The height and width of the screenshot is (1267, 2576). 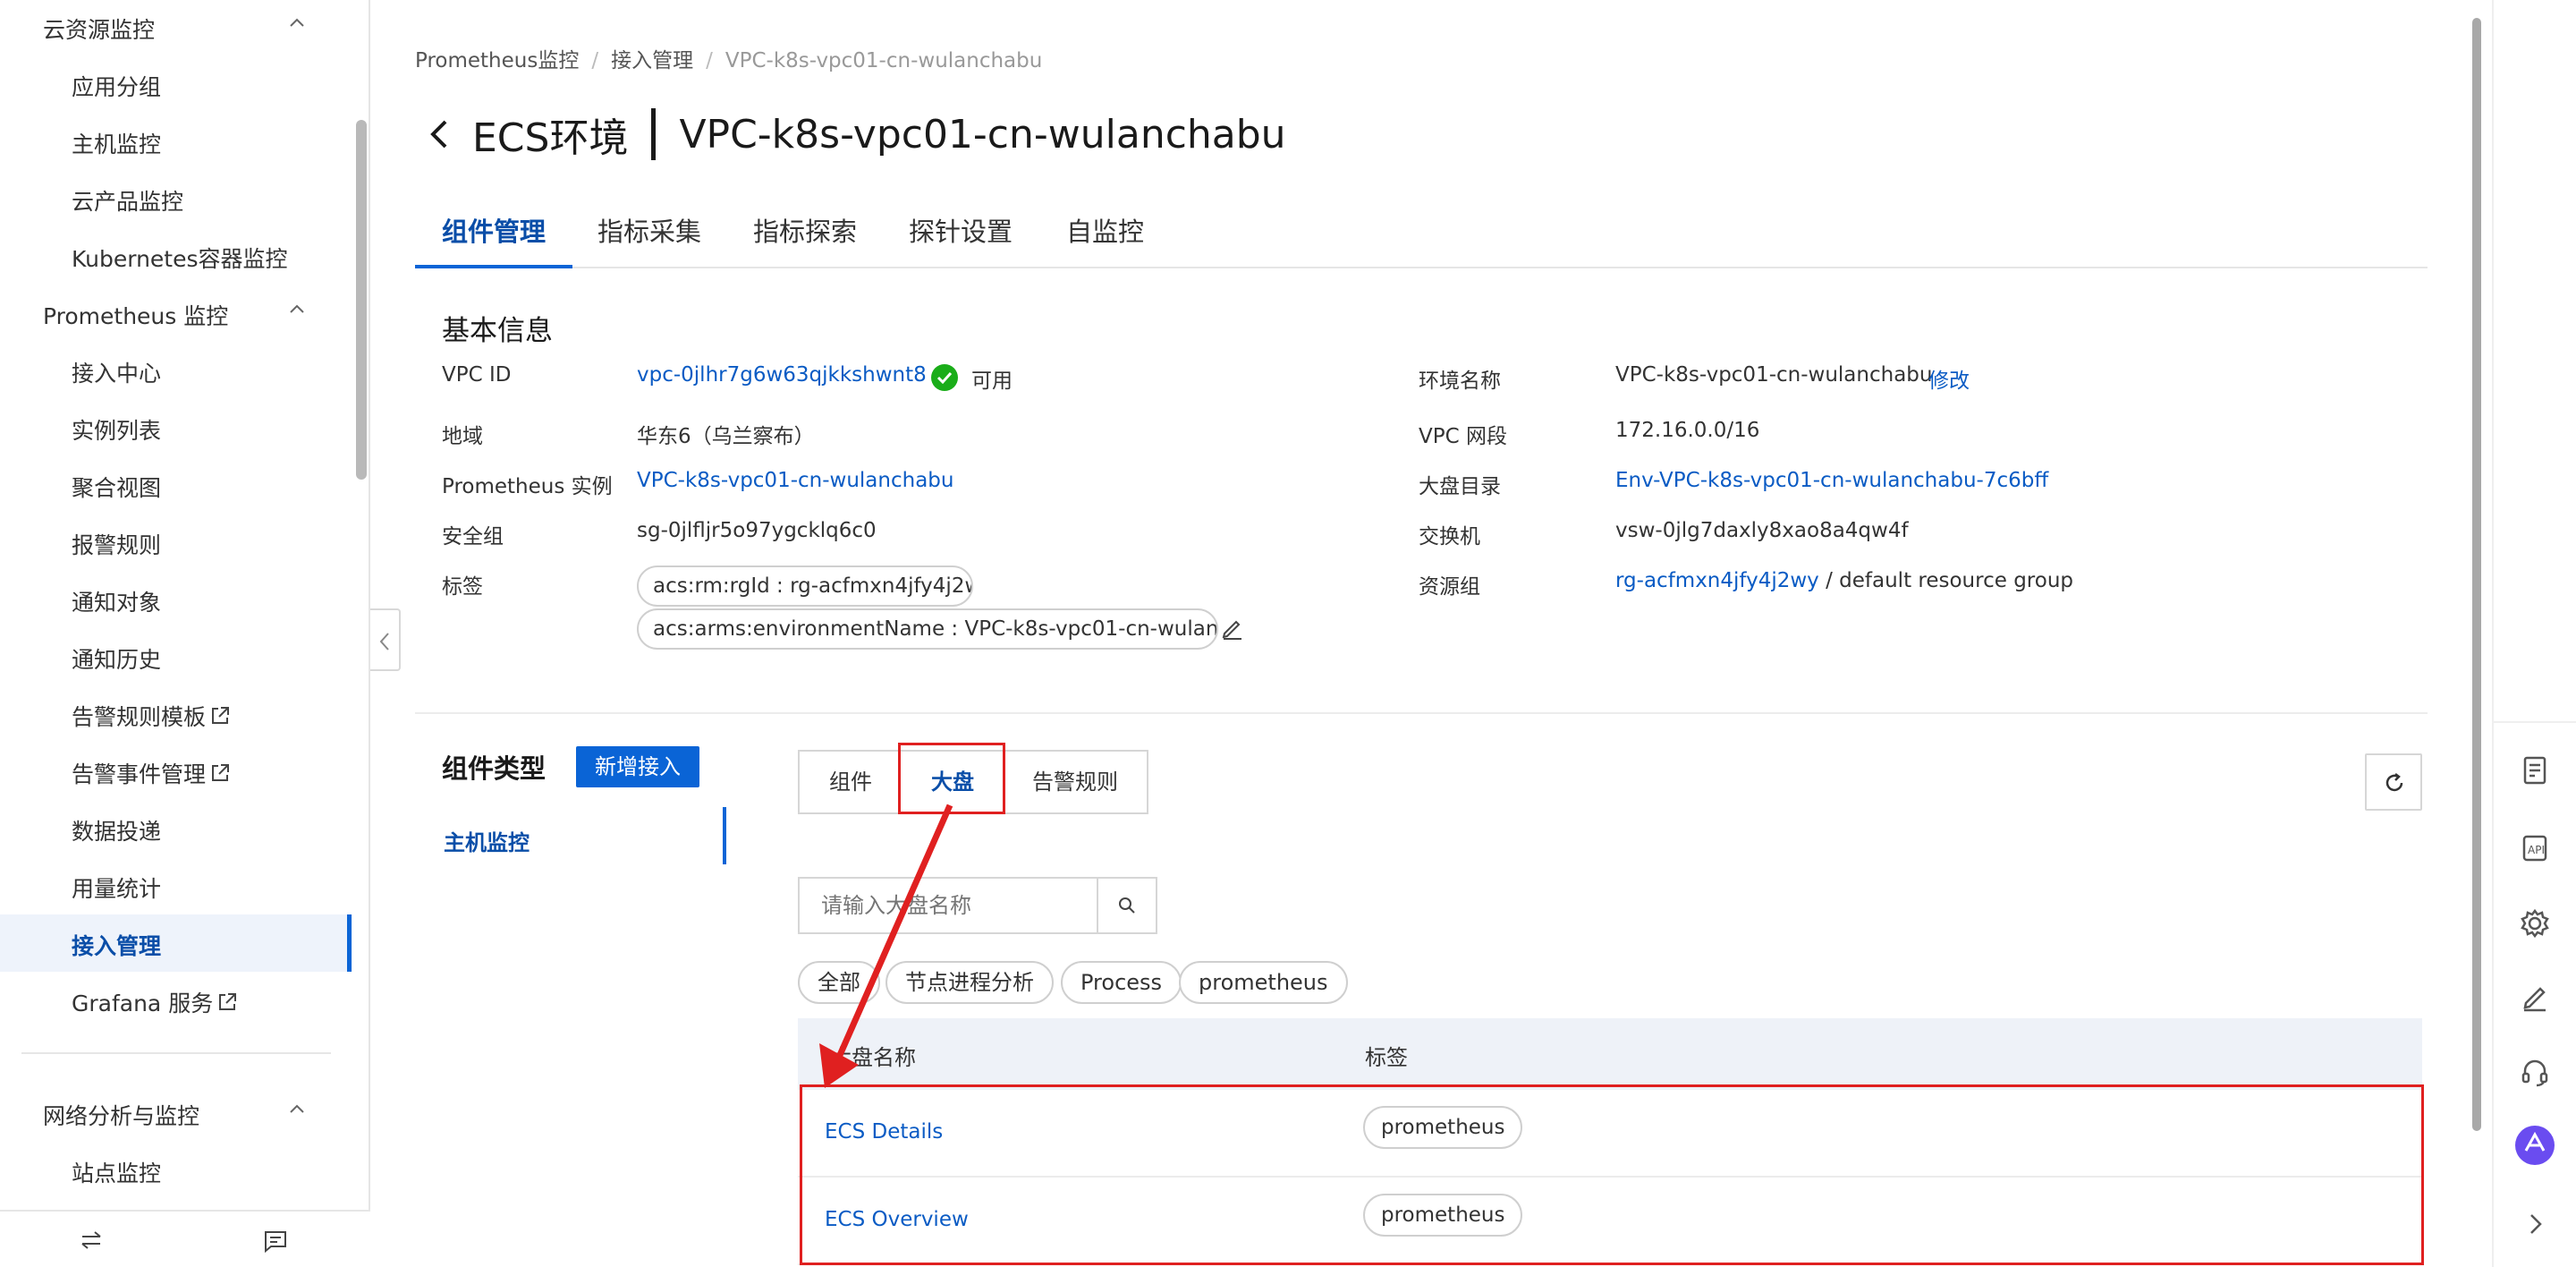 I want to click on svg-text: API, so click(x=2536, y=850).